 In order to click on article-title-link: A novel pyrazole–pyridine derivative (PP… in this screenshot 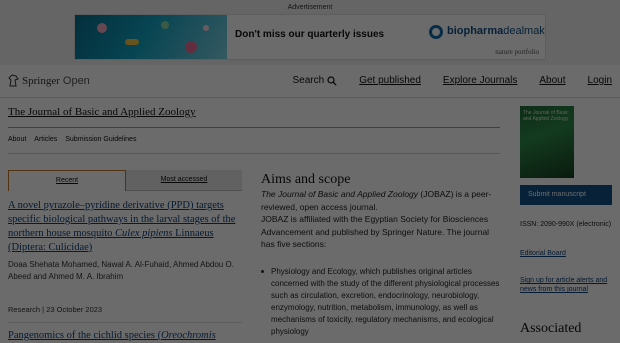, I will do `click(126, 227)`.